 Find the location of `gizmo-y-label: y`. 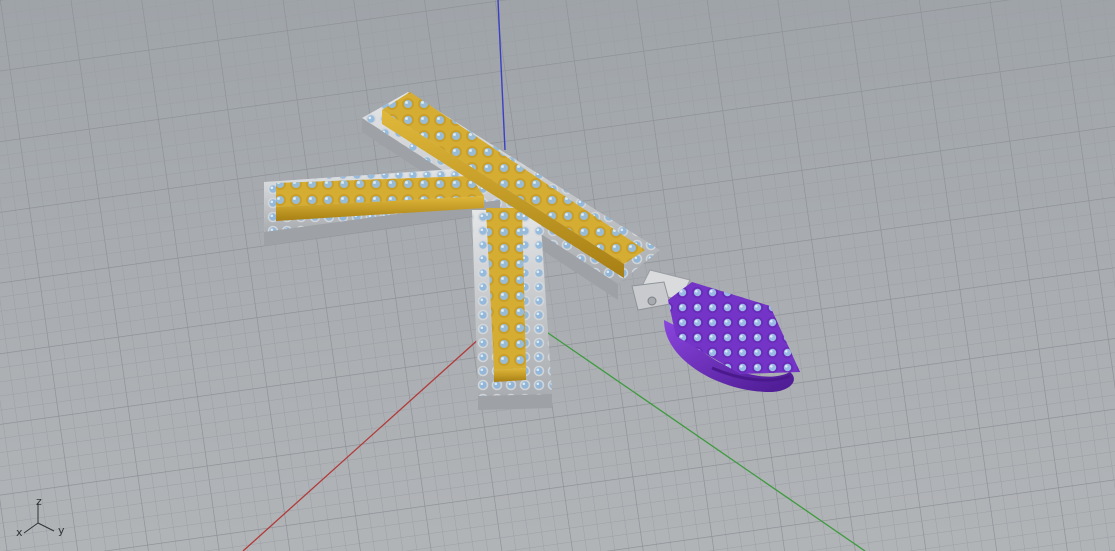

gizmo-y-label: y is located at coordinates (61, 530).